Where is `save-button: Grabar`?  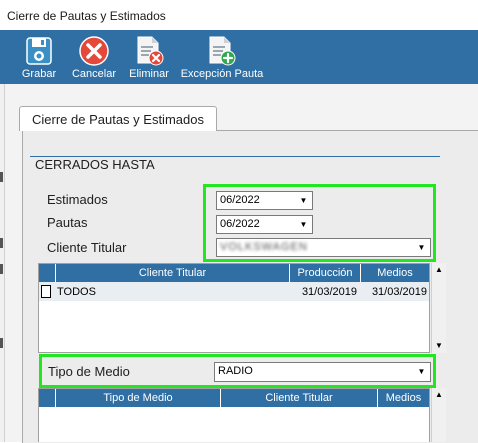
save-button: Grabar is located at coordinates (39, 57).